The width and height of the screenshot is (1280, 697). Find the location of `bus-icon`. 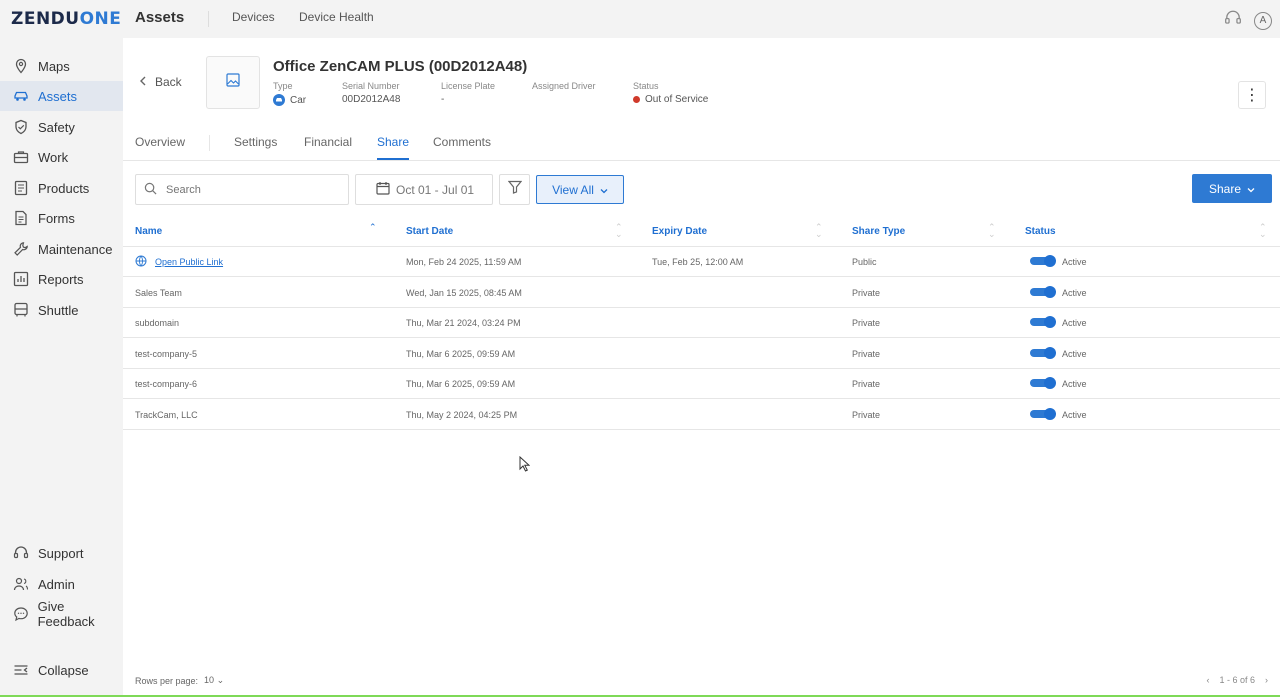

bus-icon is located at coordinates (21, 310).